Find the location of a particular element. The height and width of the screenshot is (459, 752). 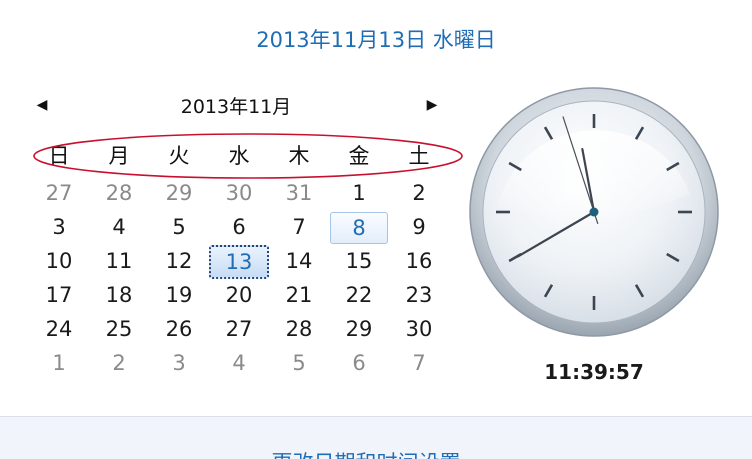

calendar-day: 18 is located at coordinates (119, 295).